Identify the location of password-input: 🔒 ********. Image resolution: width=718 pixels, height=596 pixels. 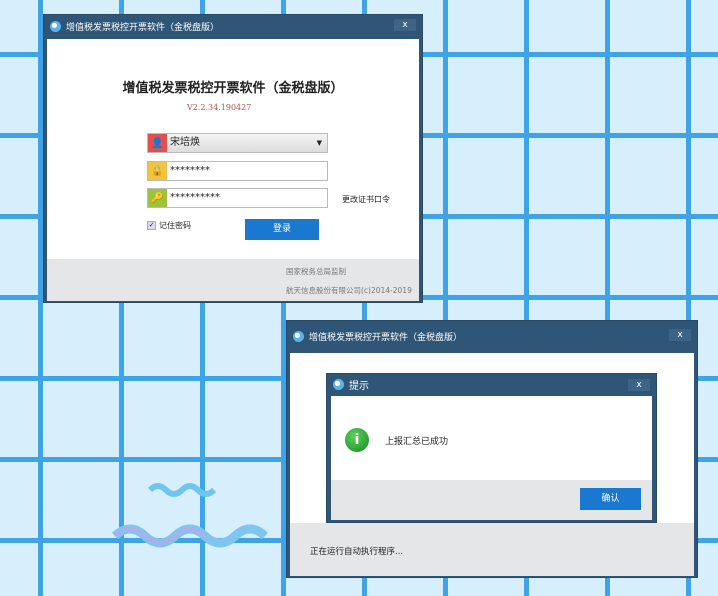
(237, 171).